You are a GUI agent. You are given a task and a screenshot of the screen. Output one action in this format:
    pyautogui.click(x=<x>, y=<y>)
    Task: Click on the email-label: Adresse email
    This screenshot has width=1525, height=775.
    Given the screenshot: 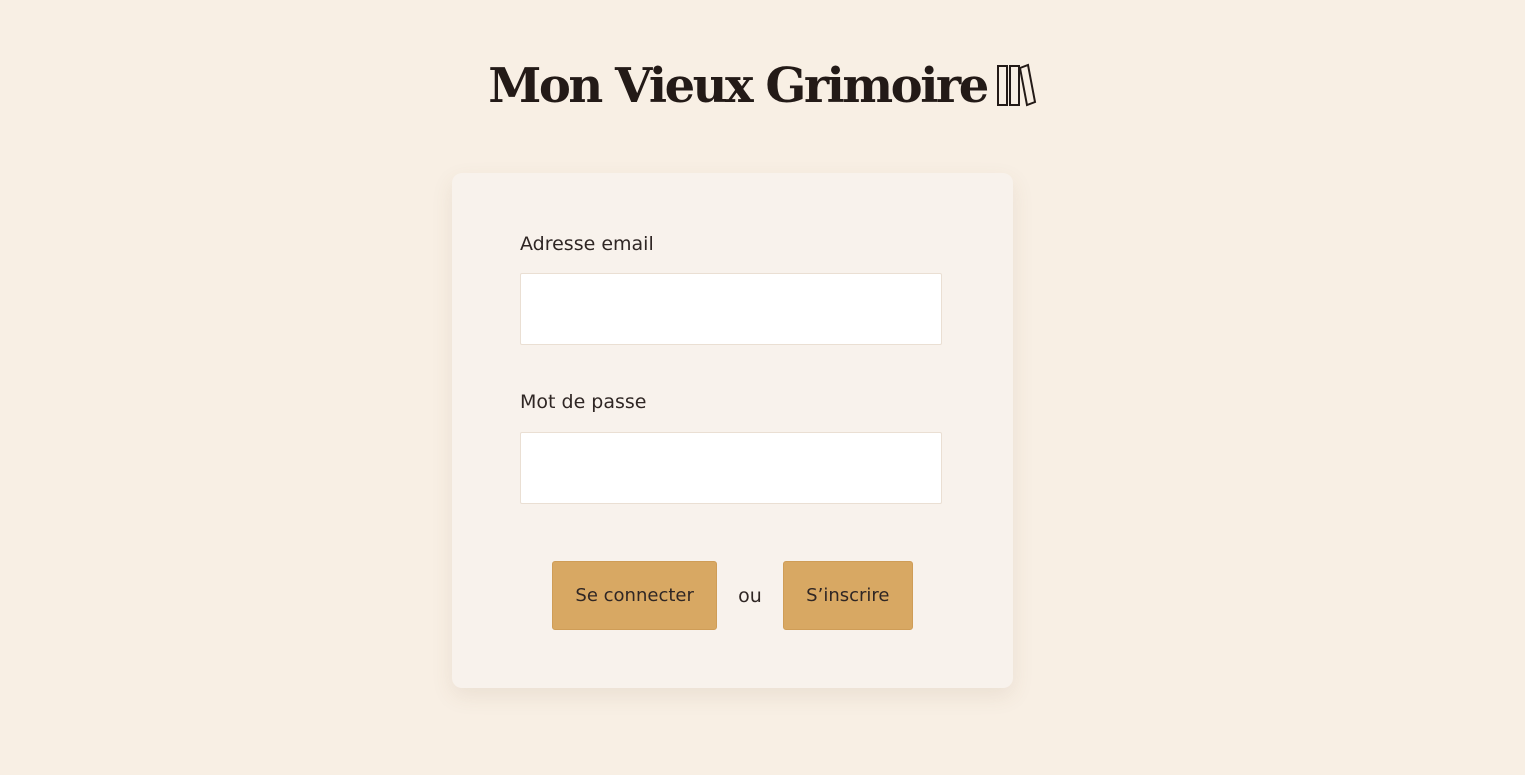 What is the action you would take?
    pyautogui.click(x=587, y=244)
    